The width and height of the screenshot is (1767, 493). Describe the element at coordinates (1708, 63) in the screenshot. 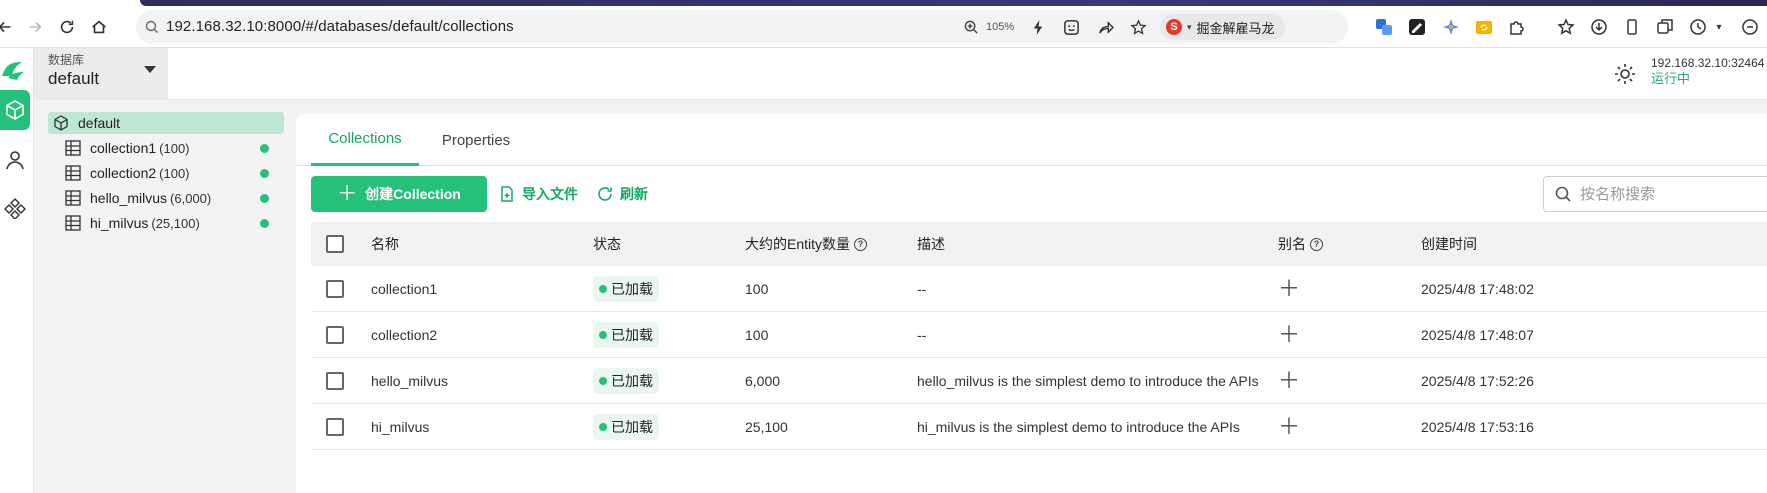

I see `server-address: 192.168.32.10:32464` at that location.